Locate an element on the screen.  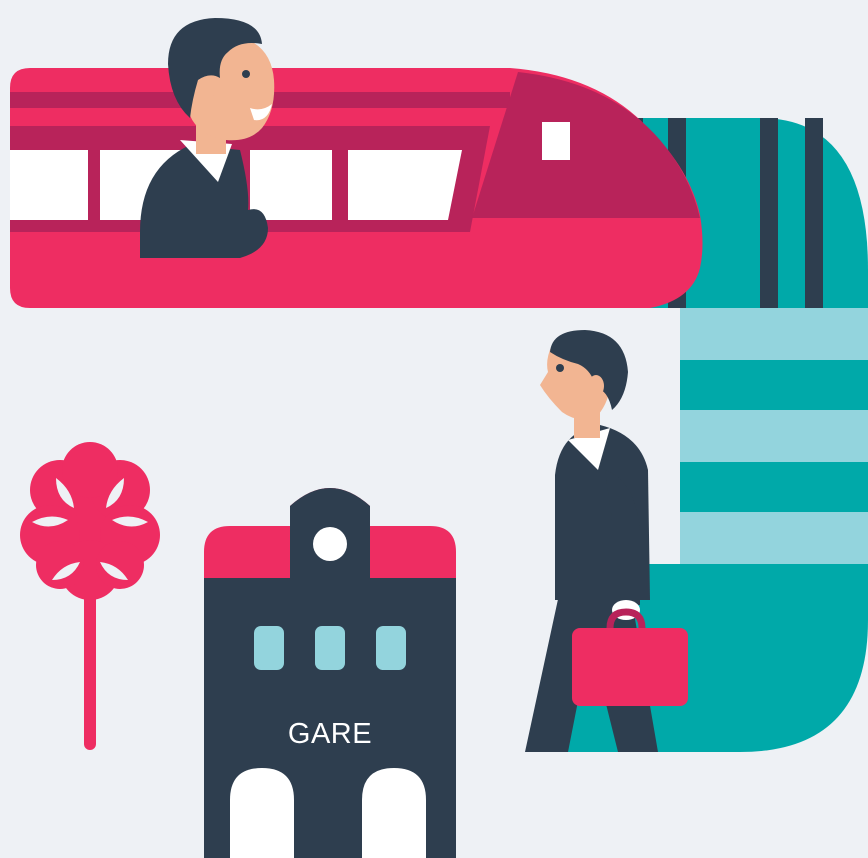
tree-icon is located at coordinates (90, 596).